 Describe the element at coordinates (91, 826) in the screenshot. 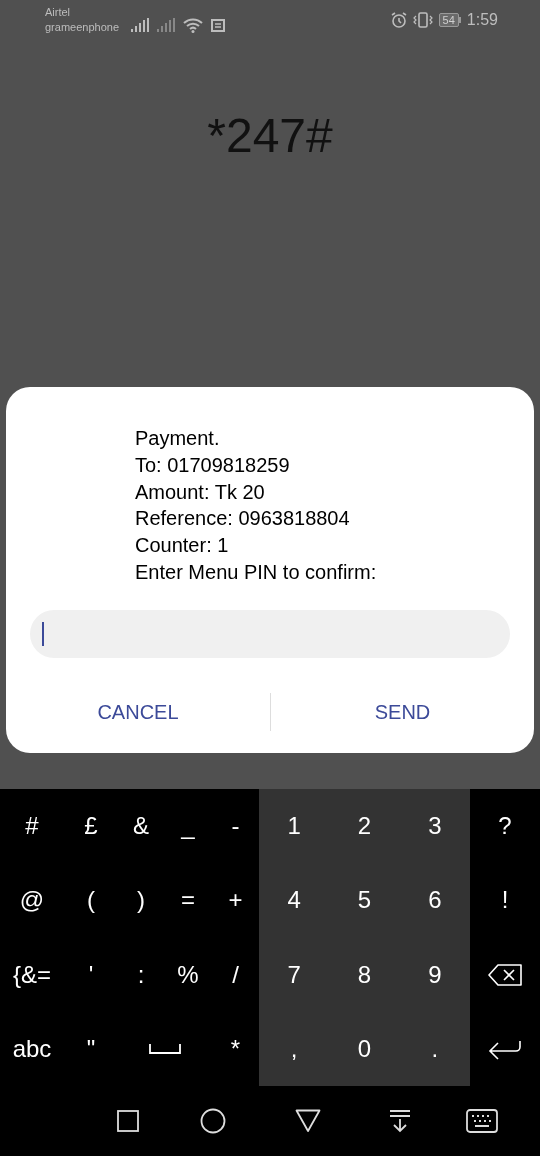

I see `keyboard-key: £` at that location.